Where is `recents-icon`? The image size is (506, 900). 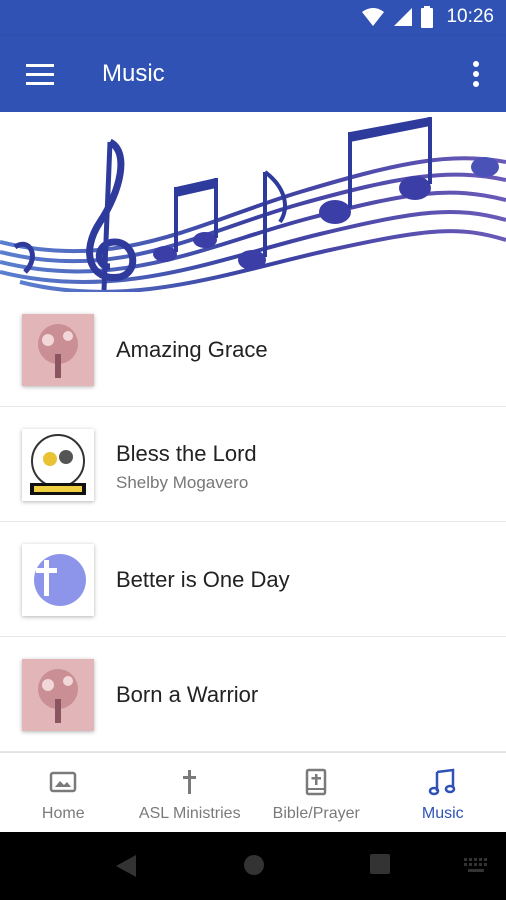
recents-icon is located at coordinates (380, 864).